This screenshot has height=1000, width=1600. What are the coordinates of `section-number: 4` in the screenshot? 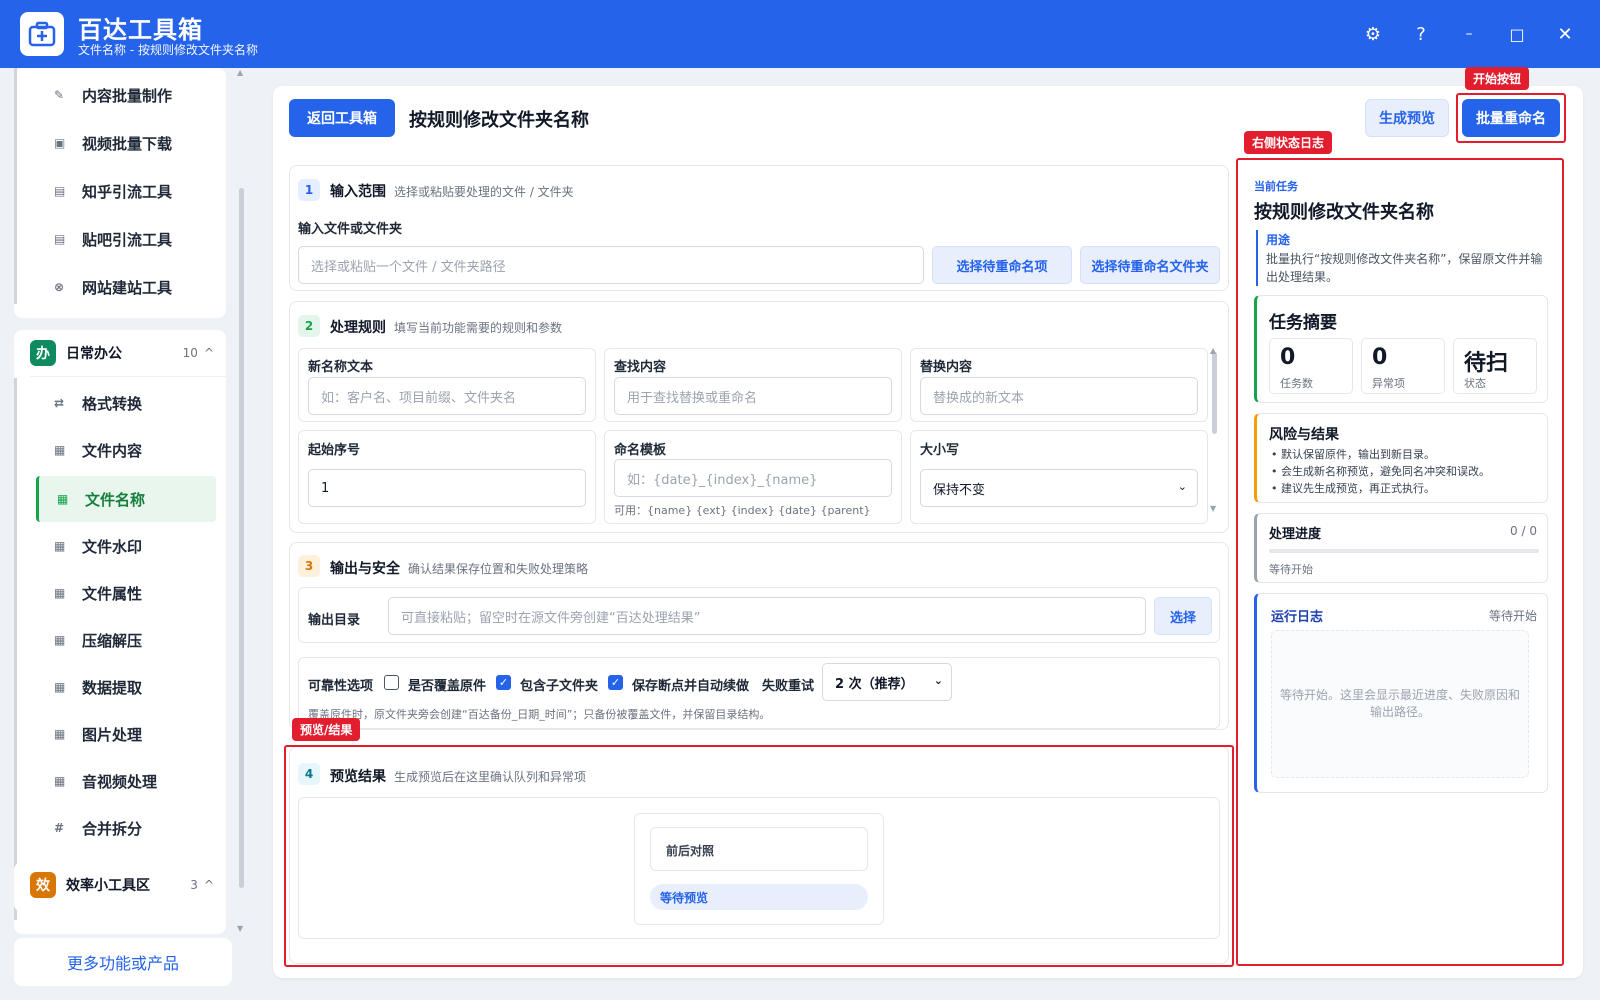 It's located at (309, 774).